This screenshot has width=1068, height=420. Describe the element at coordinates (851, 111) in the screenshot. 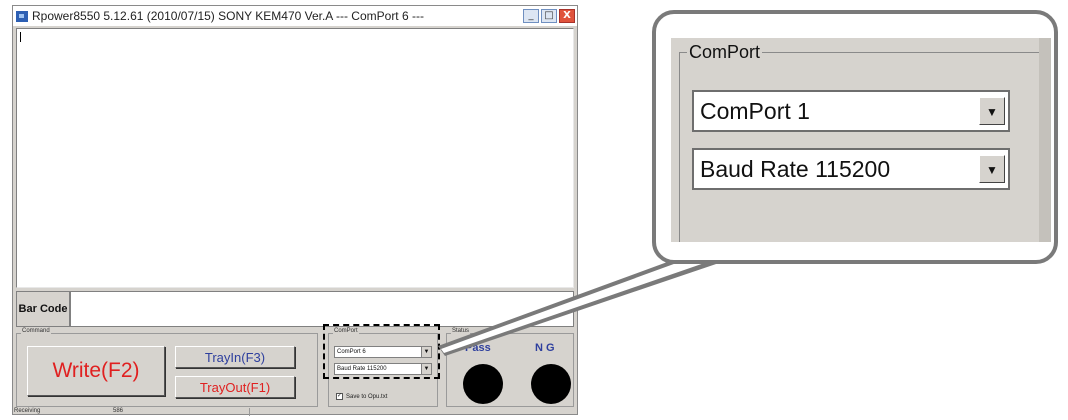

I see `zoomed-comport-select: ComPort 1 ▼` at that location.